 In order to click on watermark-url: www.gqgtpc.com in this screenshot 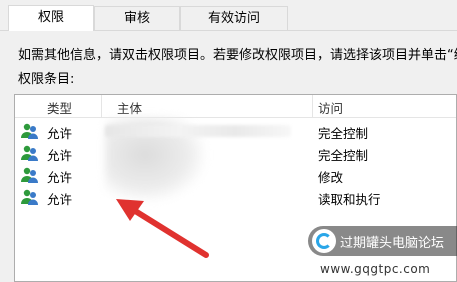, I will do `click(375, 269)`.